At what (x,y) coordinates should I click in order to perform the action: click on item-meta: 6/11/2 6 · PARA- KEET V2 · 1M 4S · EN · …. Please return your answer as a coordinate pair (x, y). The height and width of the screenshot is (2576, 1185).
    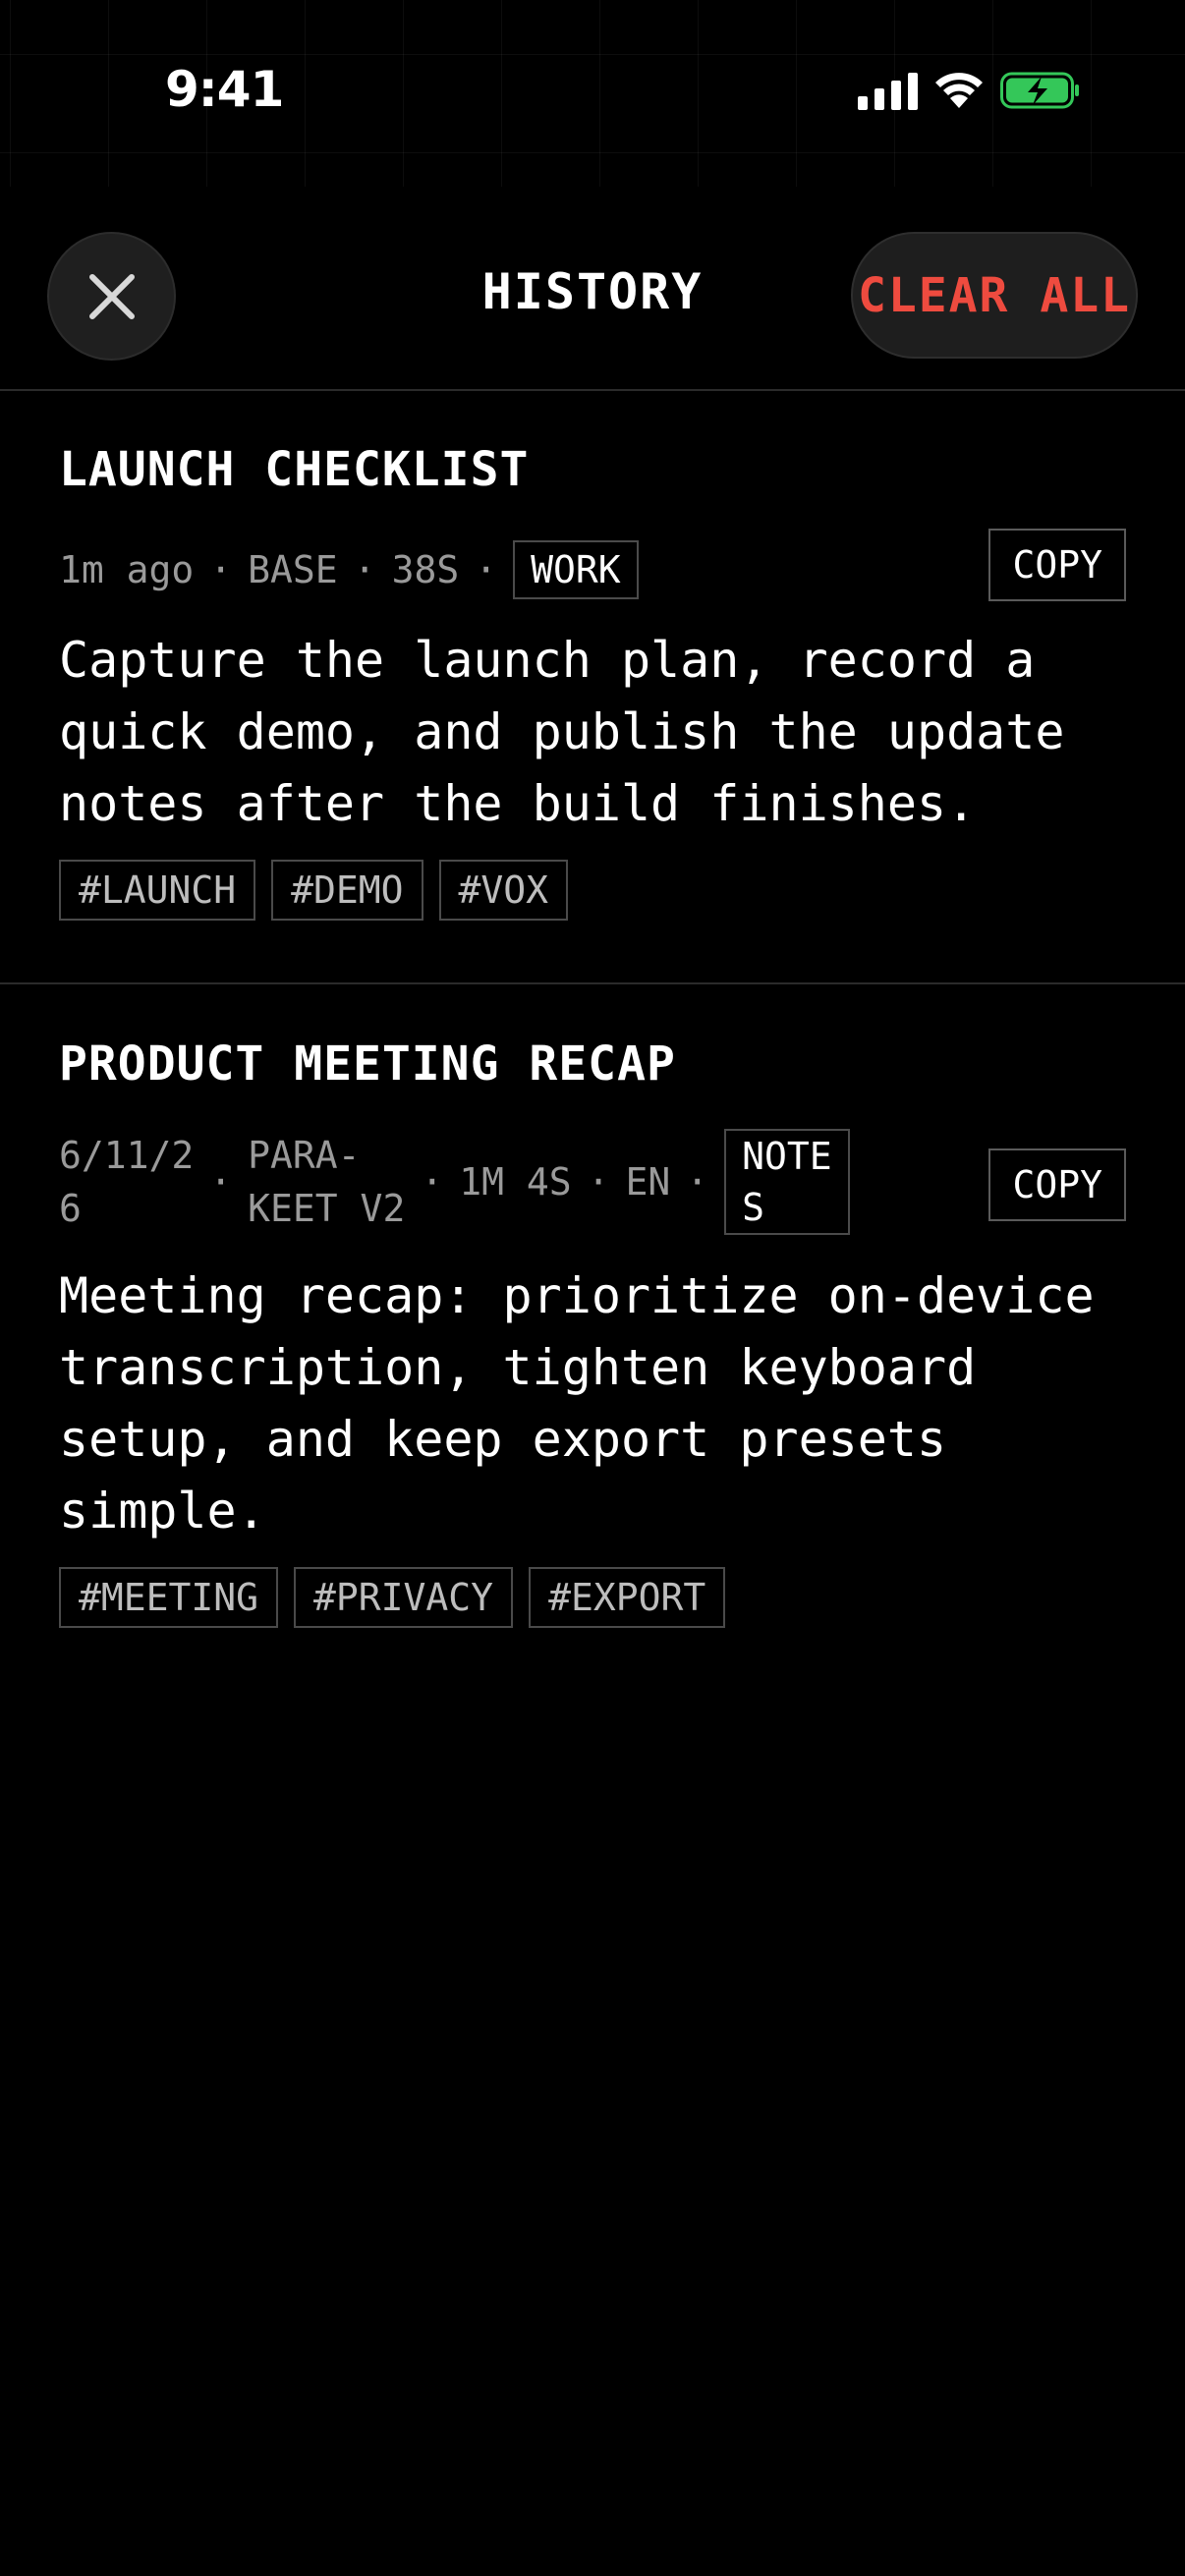
    Looking at the image, I should click on (592, 1182).